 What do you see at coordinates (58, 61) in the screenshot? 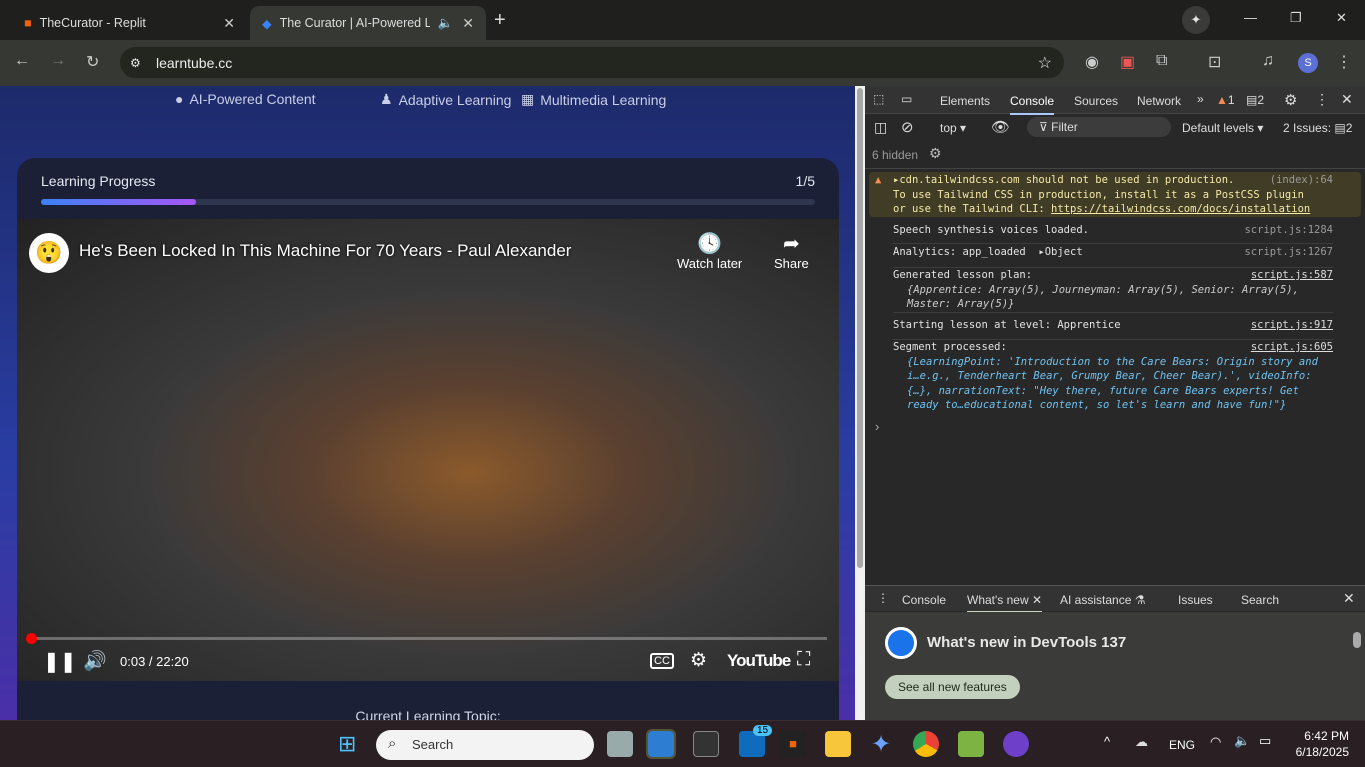
I see `forward-icon: →` at bounding box center [58, 61].